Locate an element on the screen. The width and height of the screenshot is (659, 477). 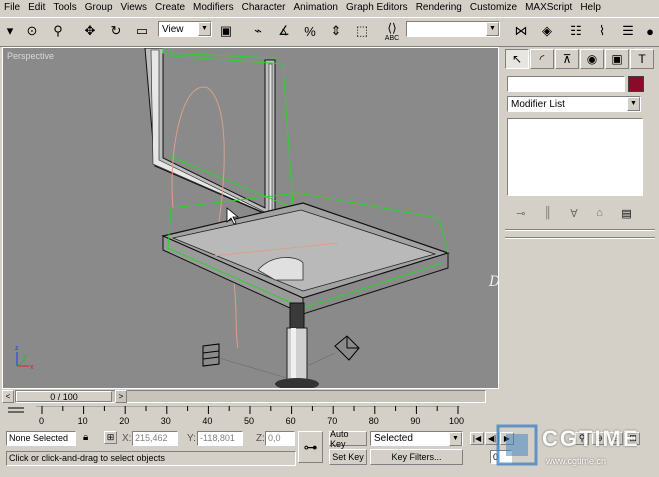
menu-item-file: File is located at coordinates (12, 8).